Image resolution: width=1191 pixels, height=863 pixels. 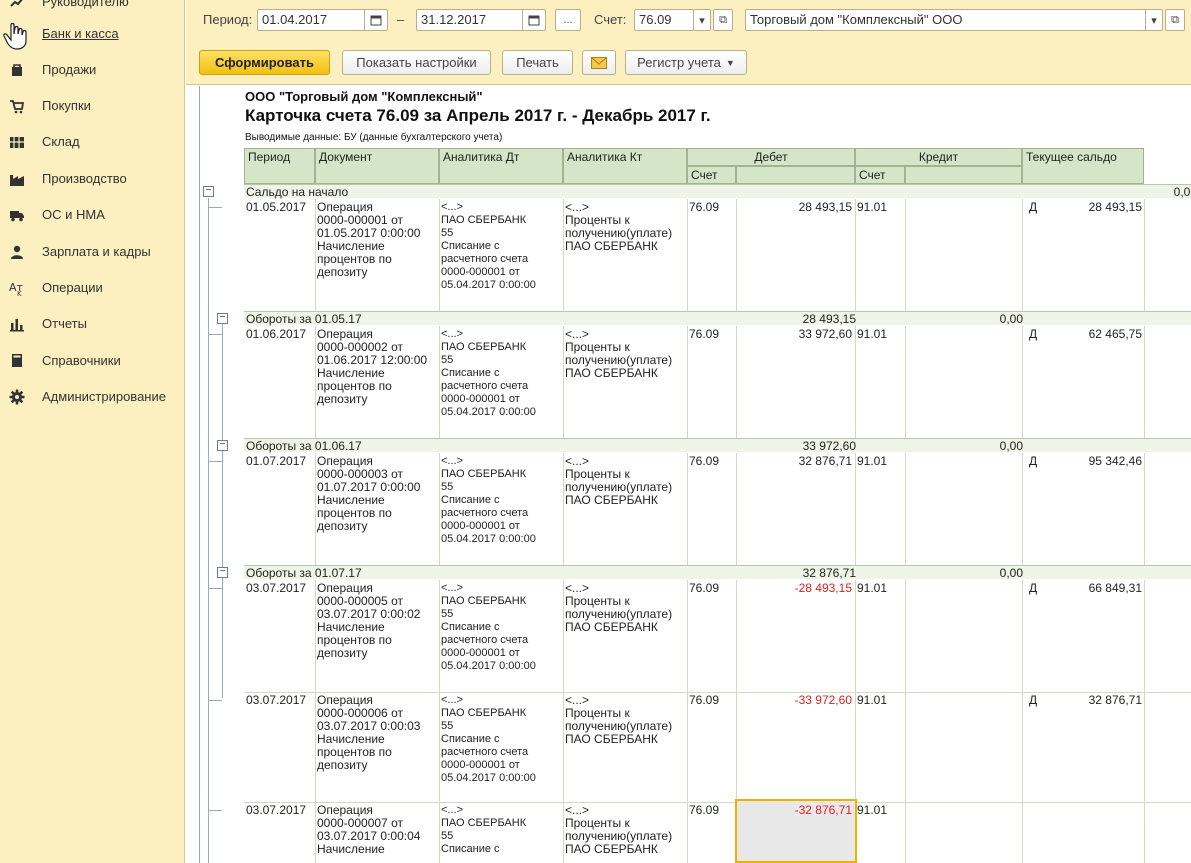 What do you see at coordinates (1115, 207) in the screenshot?
I see `row-balance: 28 493,15` at bounding box center [1115, 207].